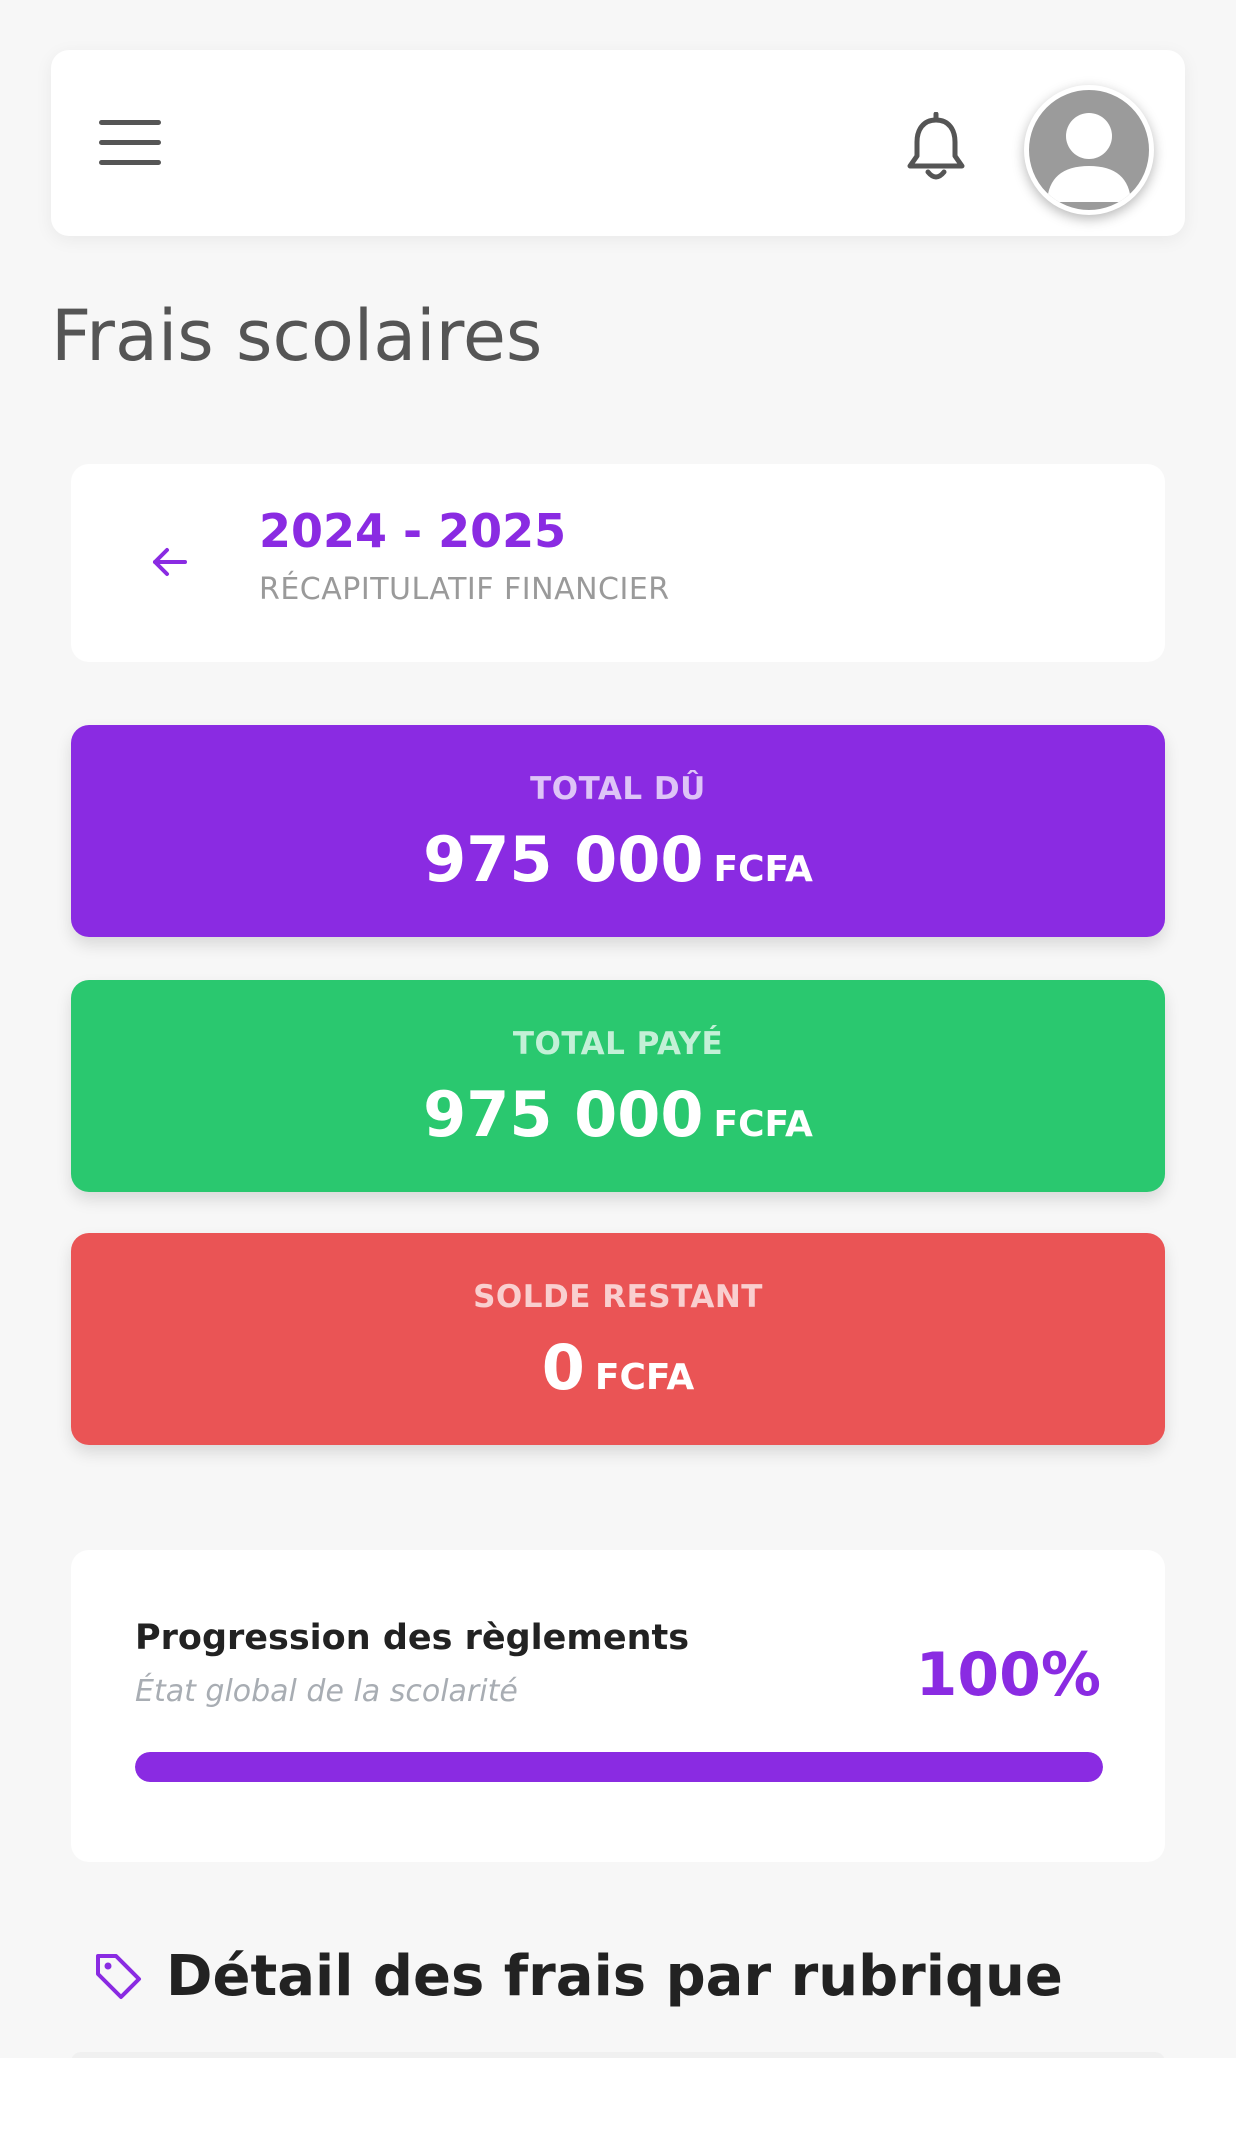  What do you see at coordinates (644, 1377) in the screenshot?
I see `remaining-balance-currency: FCFA` at bounding box center [644, 1377].